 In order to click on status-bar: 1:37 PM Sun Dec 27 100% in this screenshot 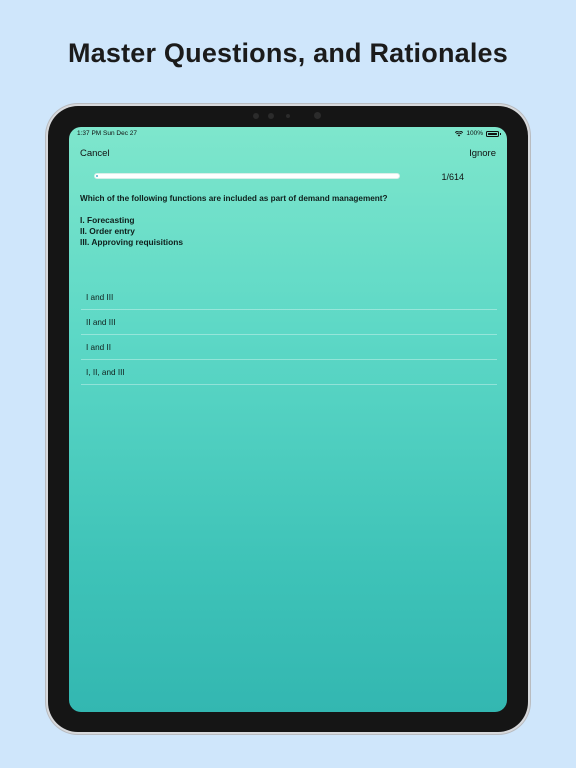, I will do `click(289, 135)`.